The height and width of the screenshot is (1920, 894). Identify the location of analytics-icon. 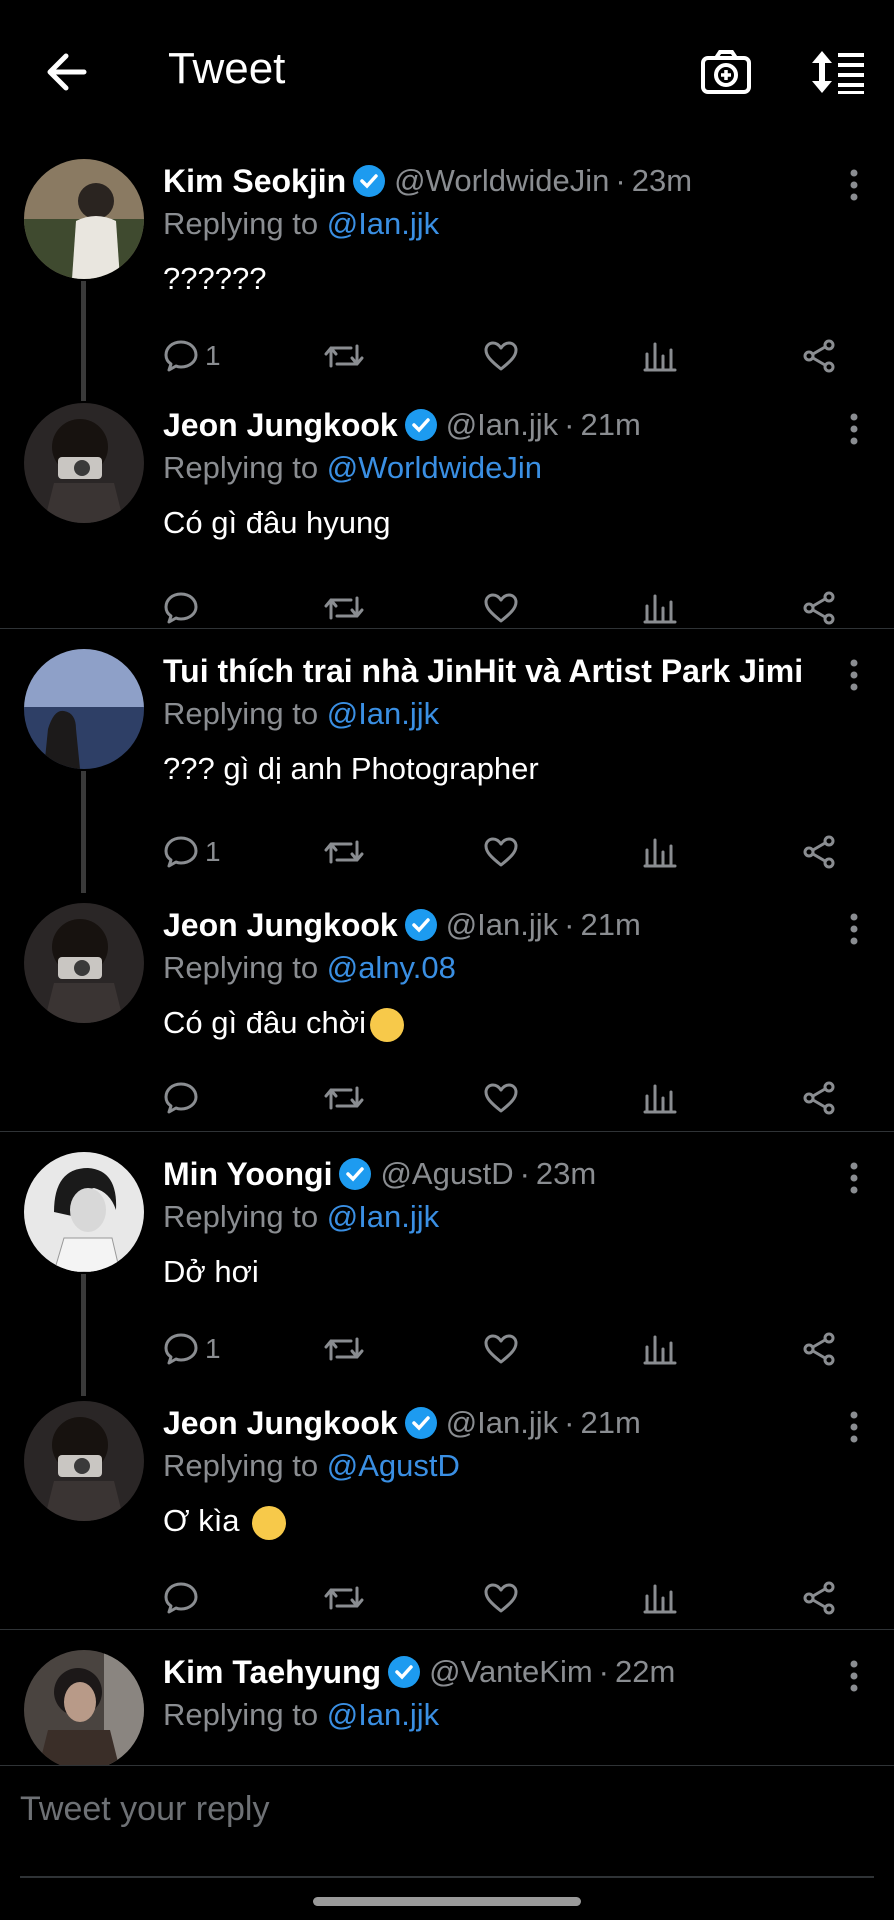
(660, 1099).